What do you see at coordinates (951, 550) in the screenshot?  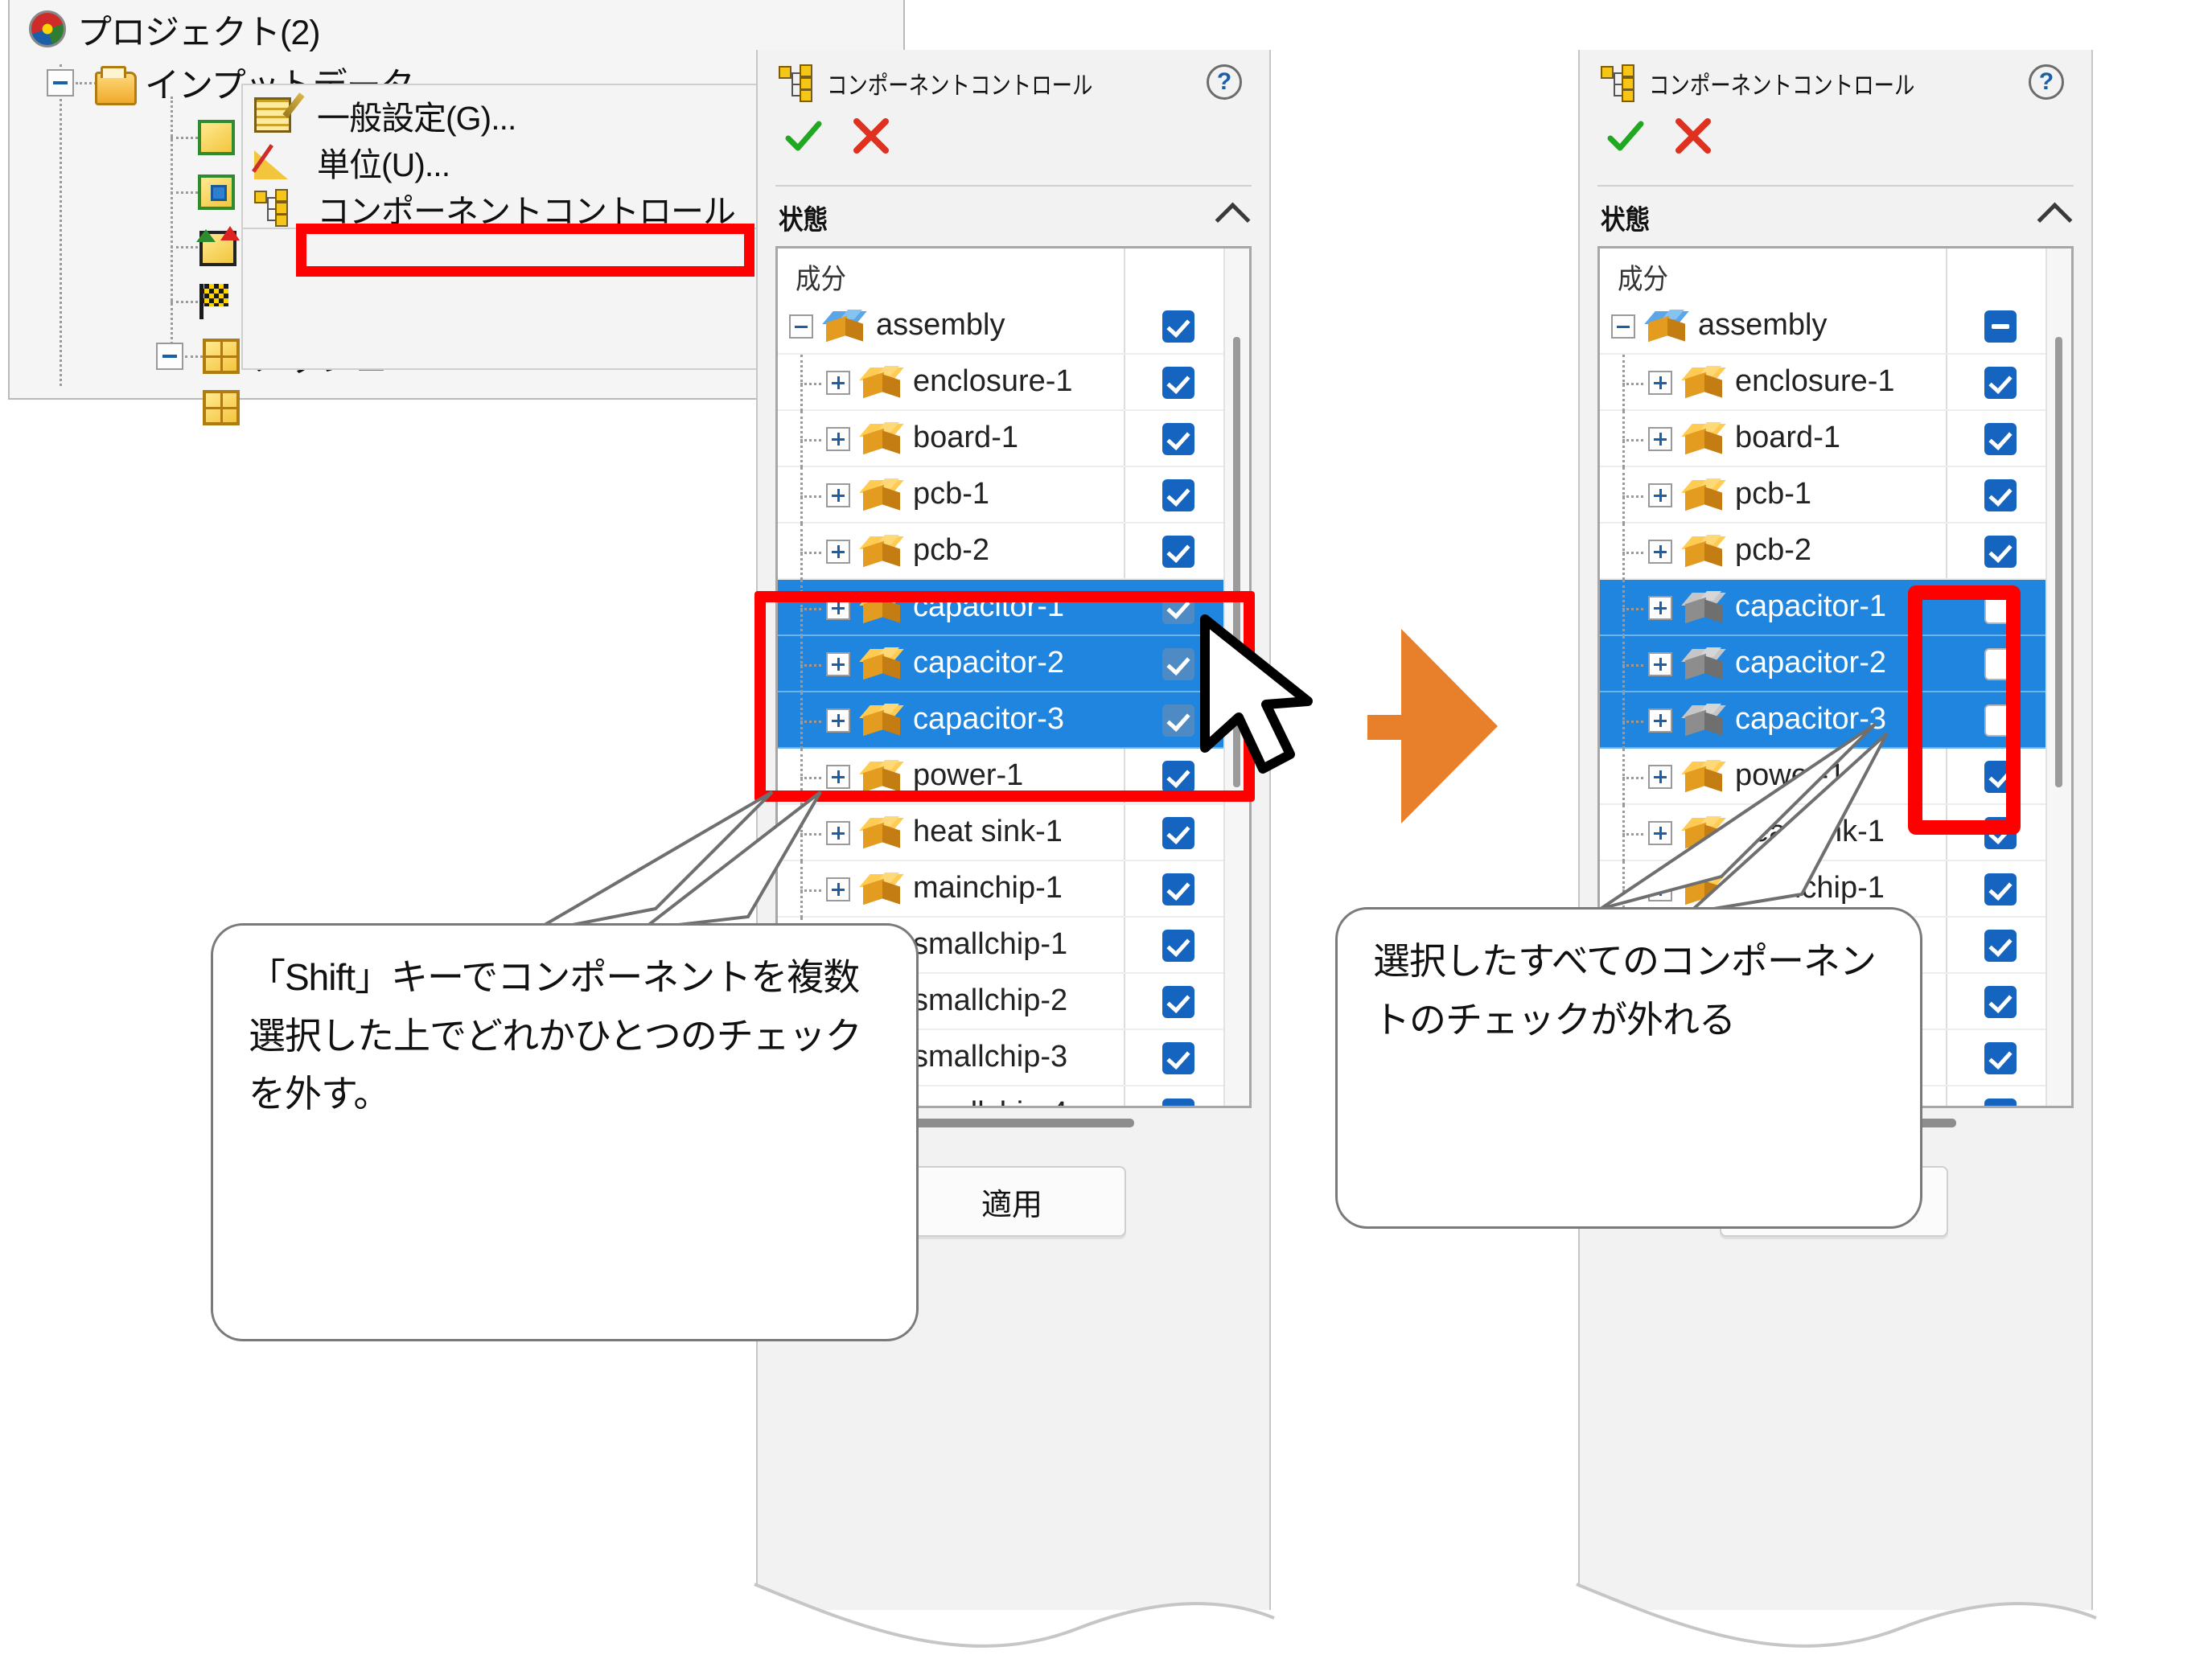 I see `component-name: pcb-2` at bounding box center [951, 550].